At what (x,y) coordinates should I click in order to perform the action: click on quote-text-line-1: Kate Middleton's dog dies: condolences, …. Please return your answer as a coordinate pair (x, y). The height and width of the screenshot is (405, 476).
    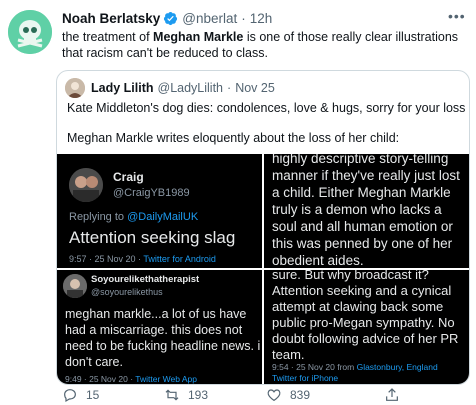
    Looking at the image, I should click on (266, 108).